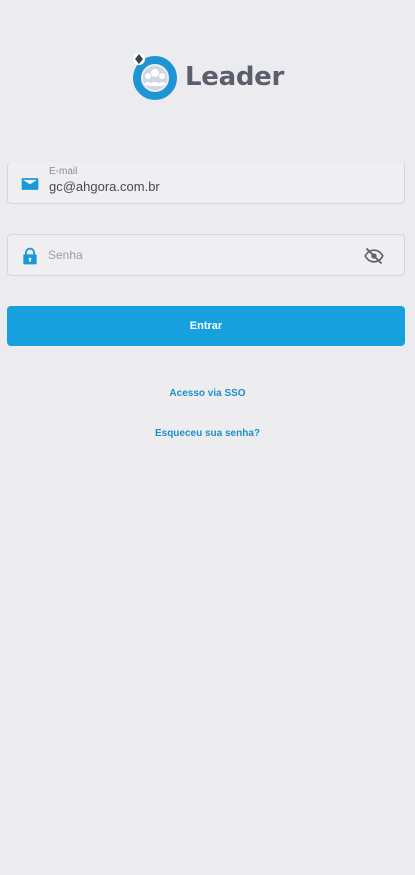  I want to click on password-field, so click(206, 255).